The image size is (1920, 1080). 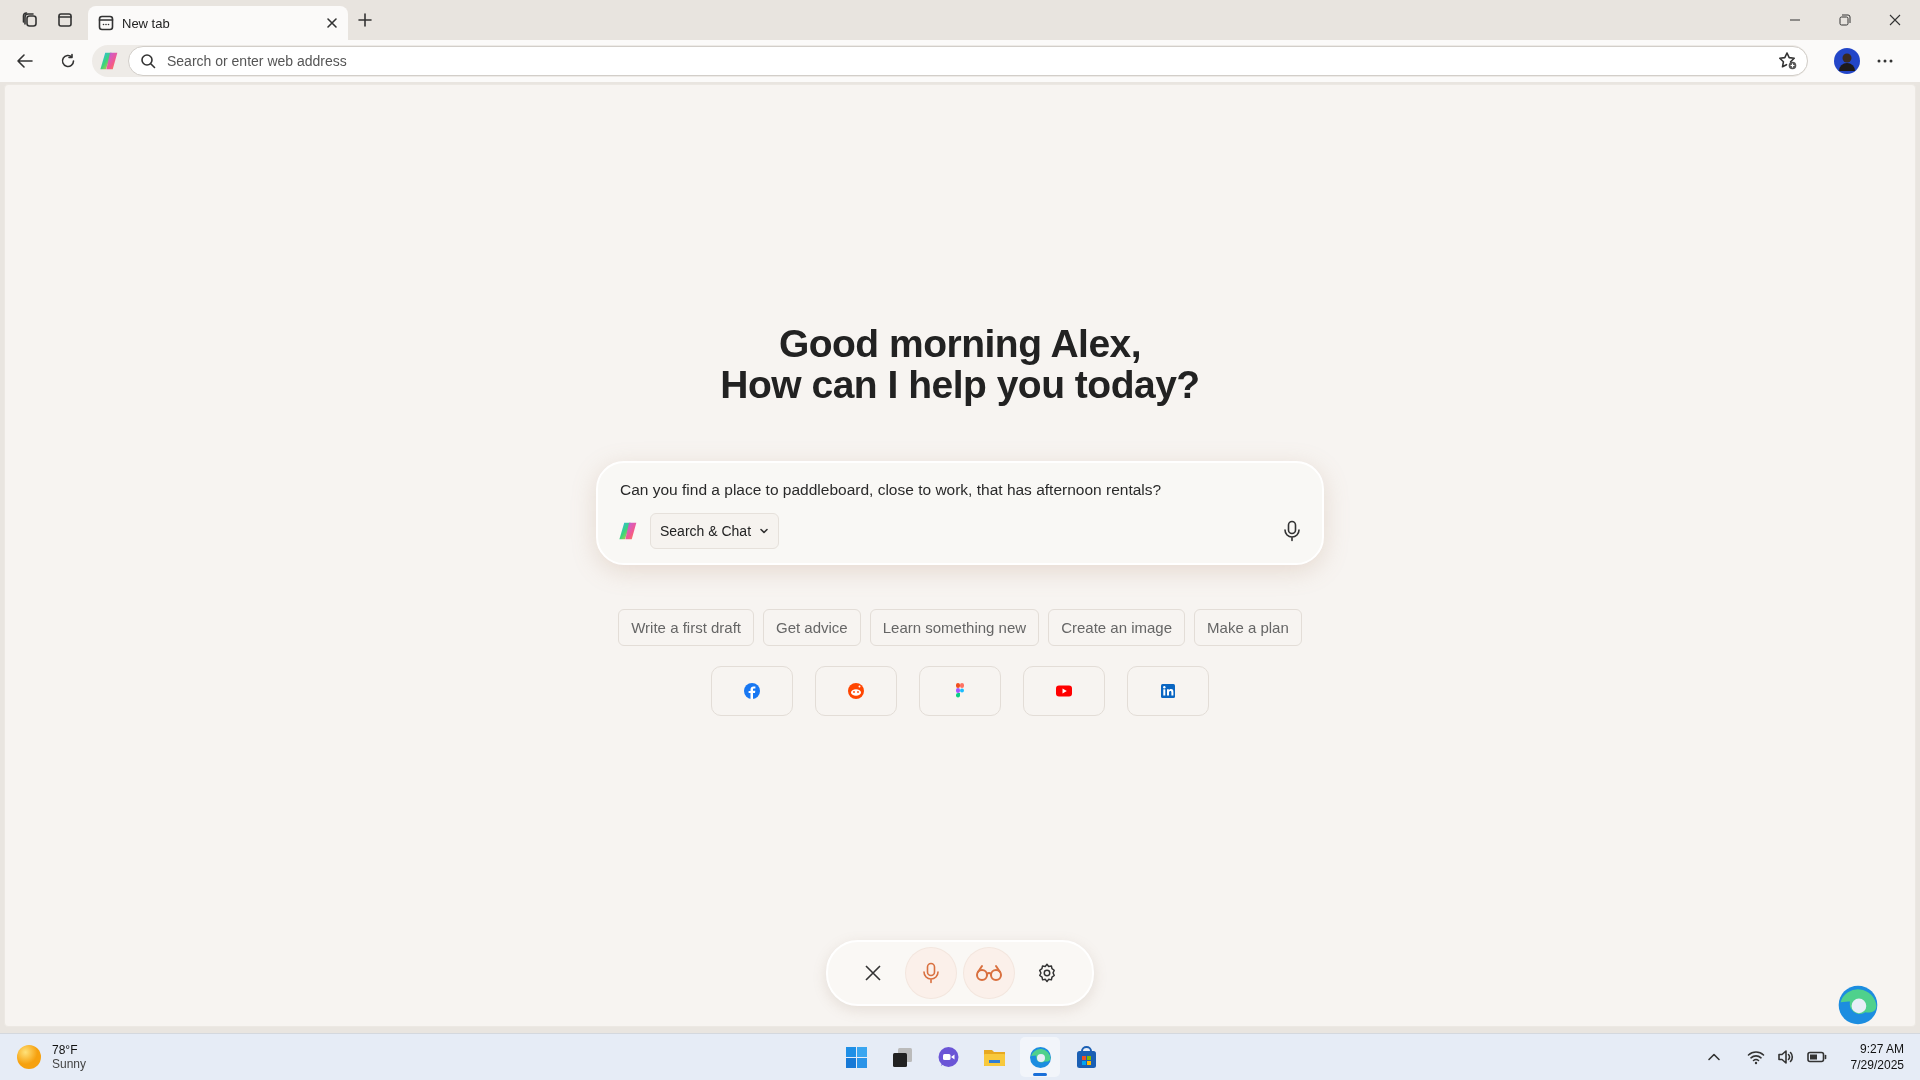 I want to click on workspaces-icon, so click(x=30, y=20).